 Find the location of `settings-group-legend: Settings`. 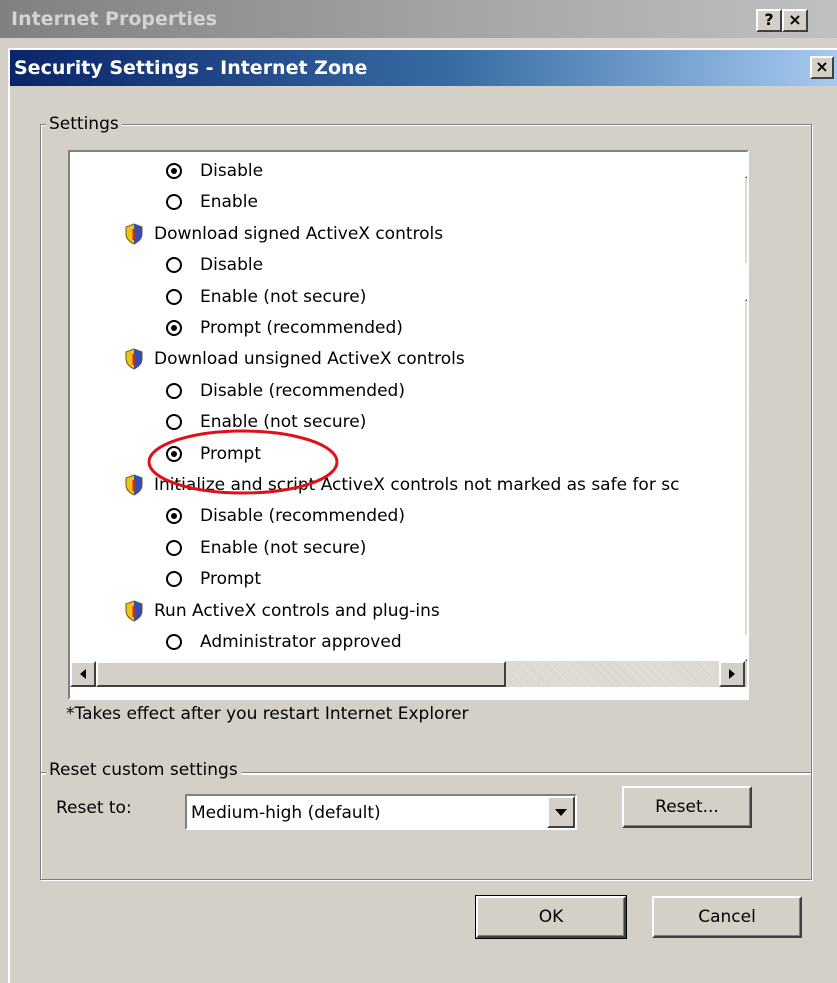

settings-group-legend: Settings is located at coordinates (84, 124).